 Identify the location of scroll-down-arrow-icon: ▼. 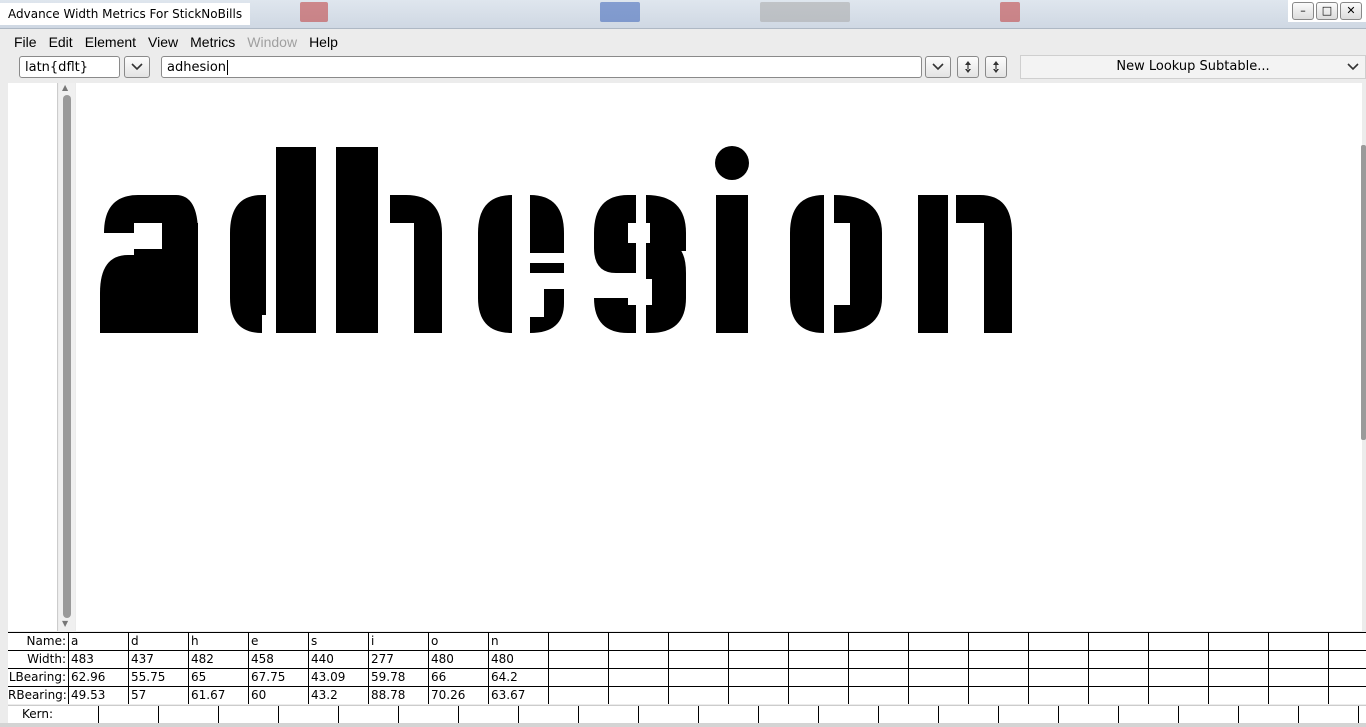
(65, 623).